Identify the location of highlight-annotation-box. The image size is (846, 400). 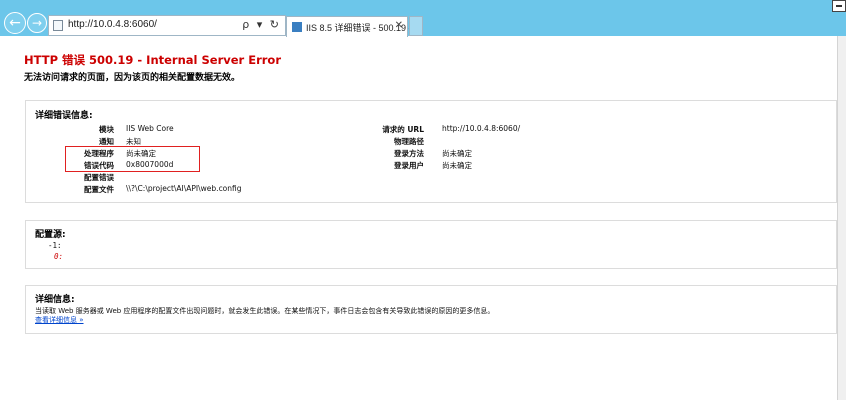
(132, 159).